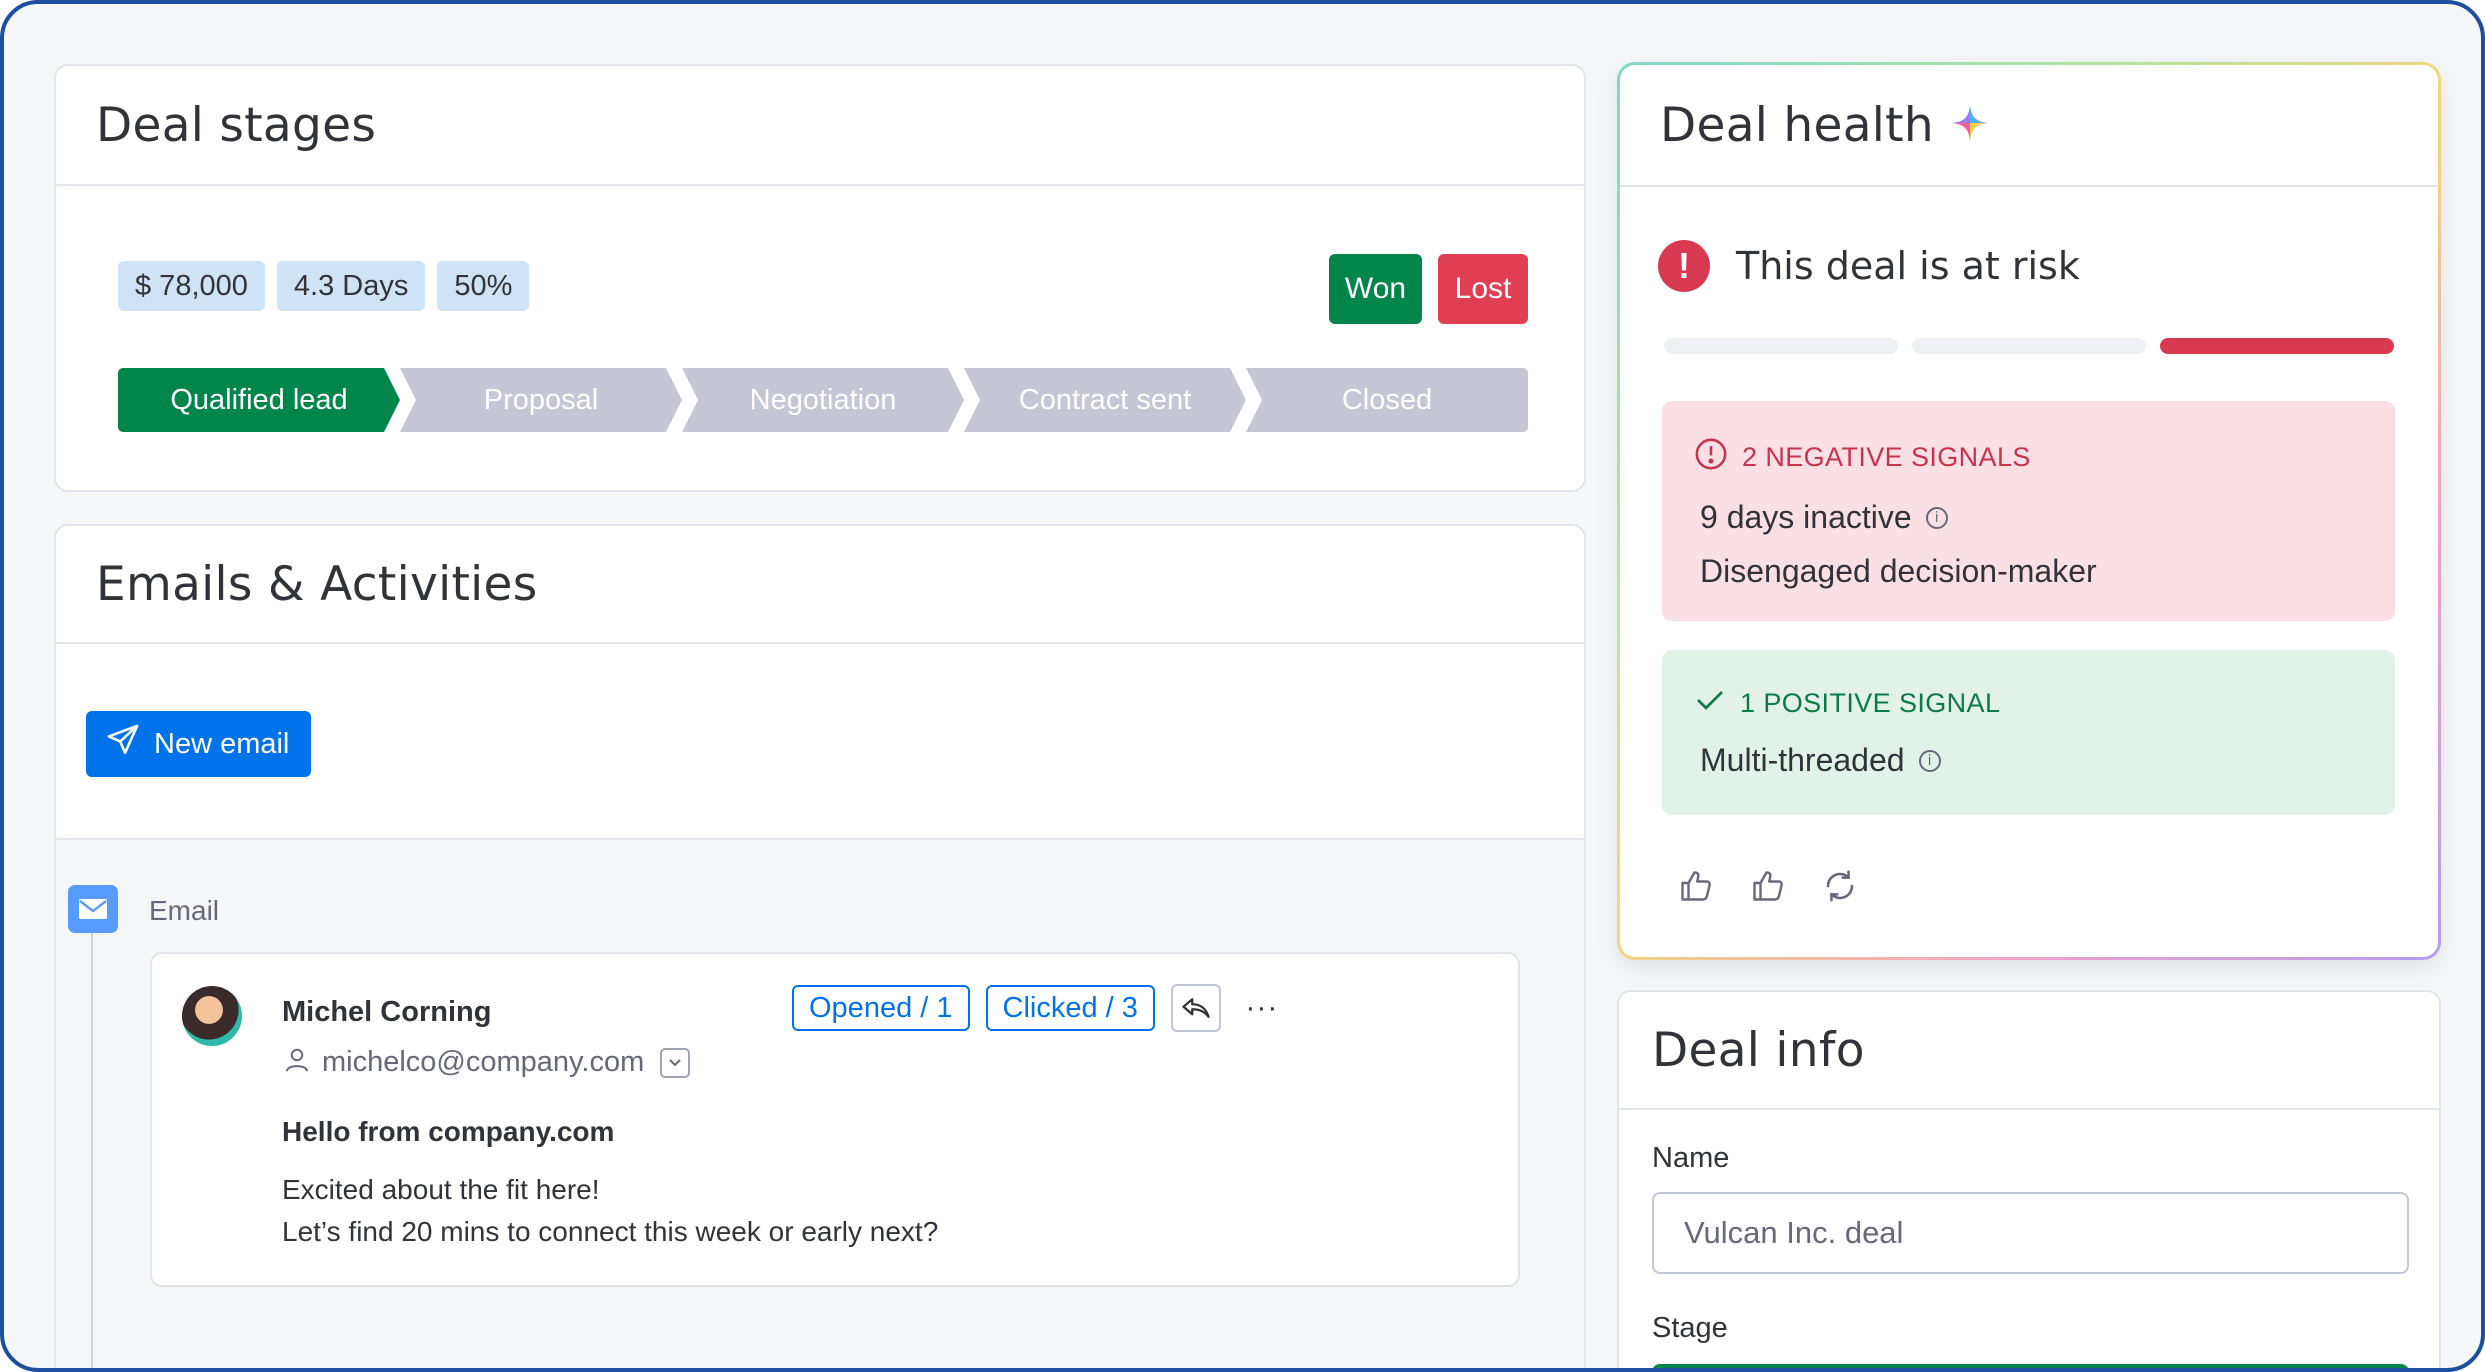 This screenshot has height=1372, width=2485. What do you see at coordinates (2030, 1366) in the screenshot?
I see `stage-selector` at bounding box center [2030, 1366].